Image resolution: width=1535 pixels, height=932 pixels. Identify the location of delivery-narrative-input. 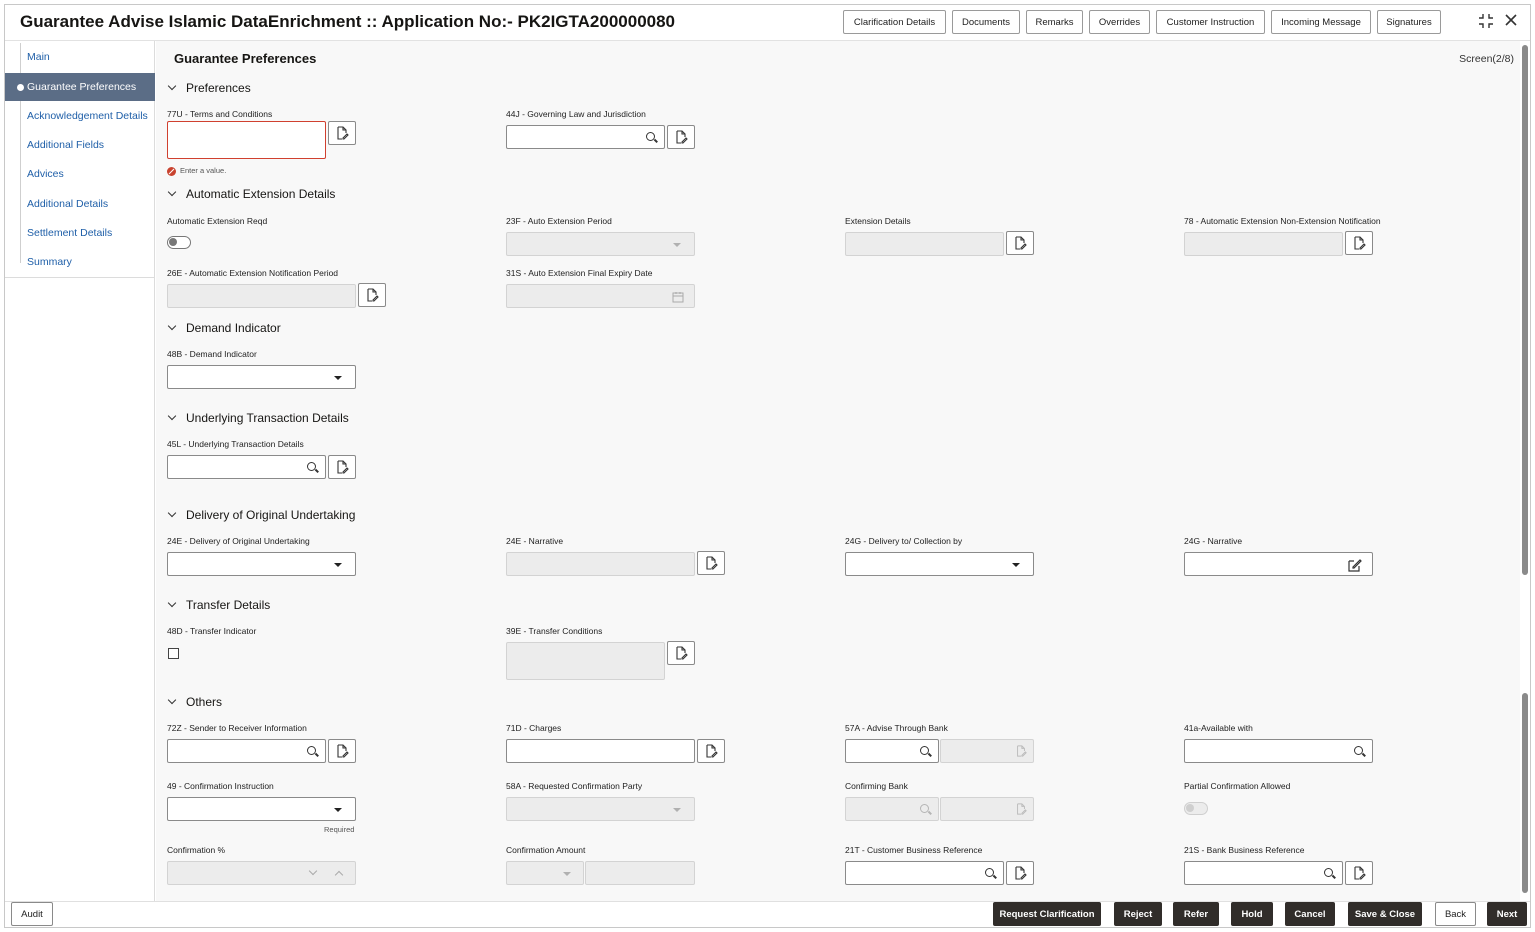
(600, 564).